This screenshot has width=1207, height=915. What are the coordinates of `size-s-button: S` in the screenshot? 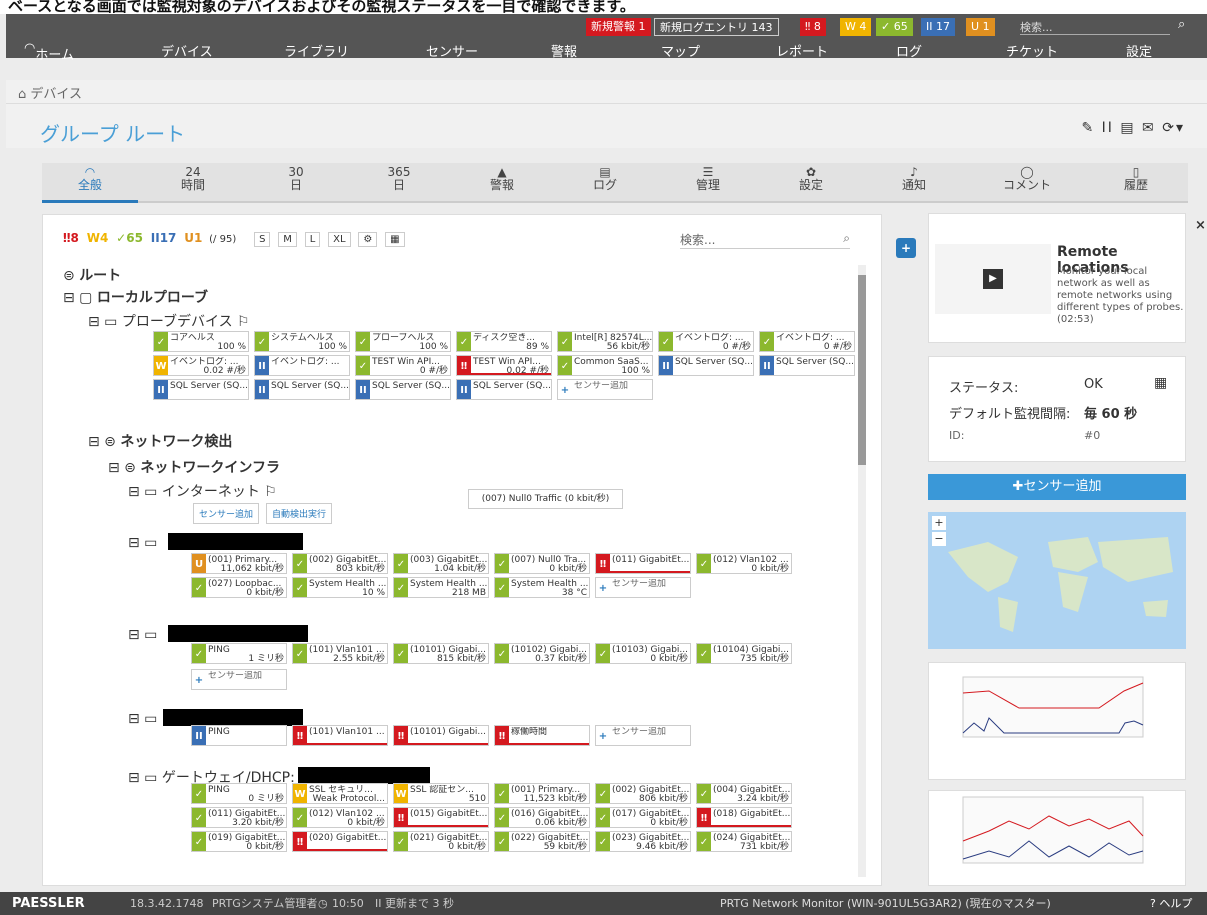 It's located at (262, 239).